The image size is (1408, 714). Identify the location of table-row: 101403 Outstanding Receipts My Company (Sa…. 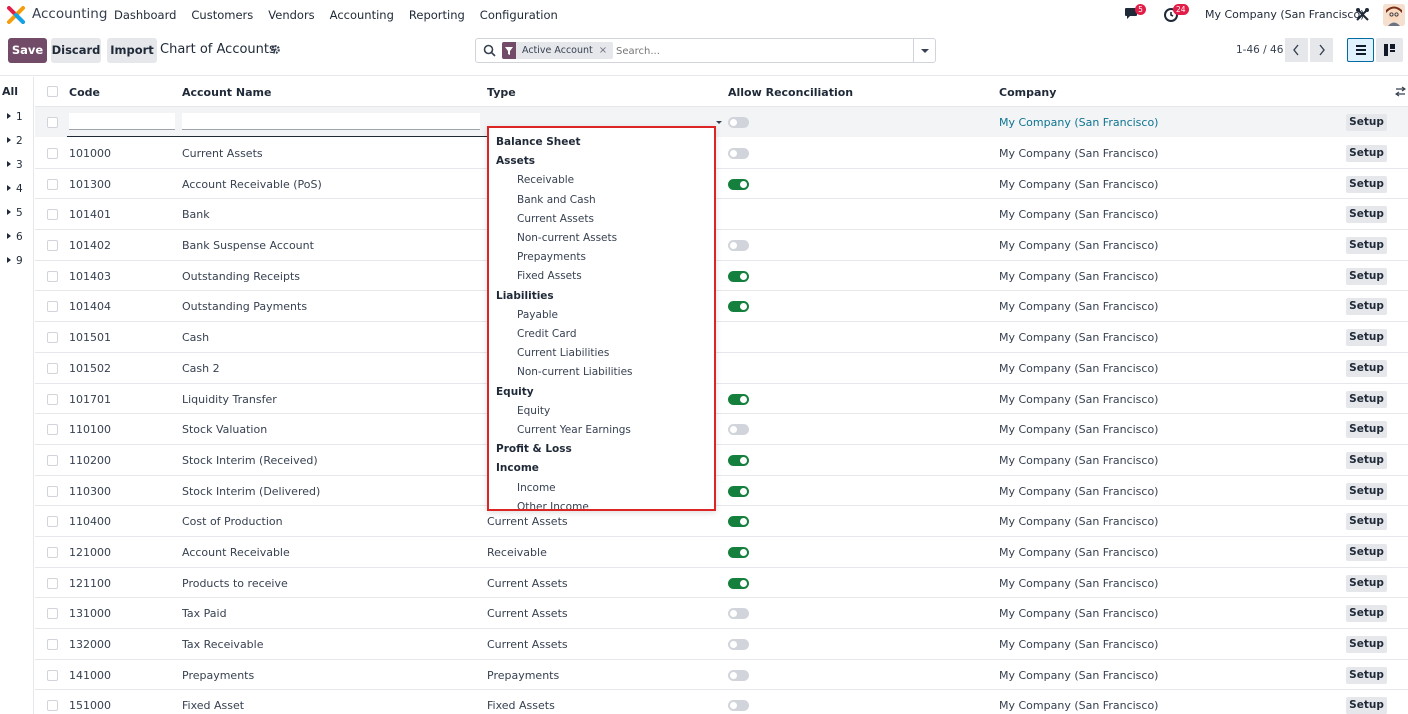
(721, 276).